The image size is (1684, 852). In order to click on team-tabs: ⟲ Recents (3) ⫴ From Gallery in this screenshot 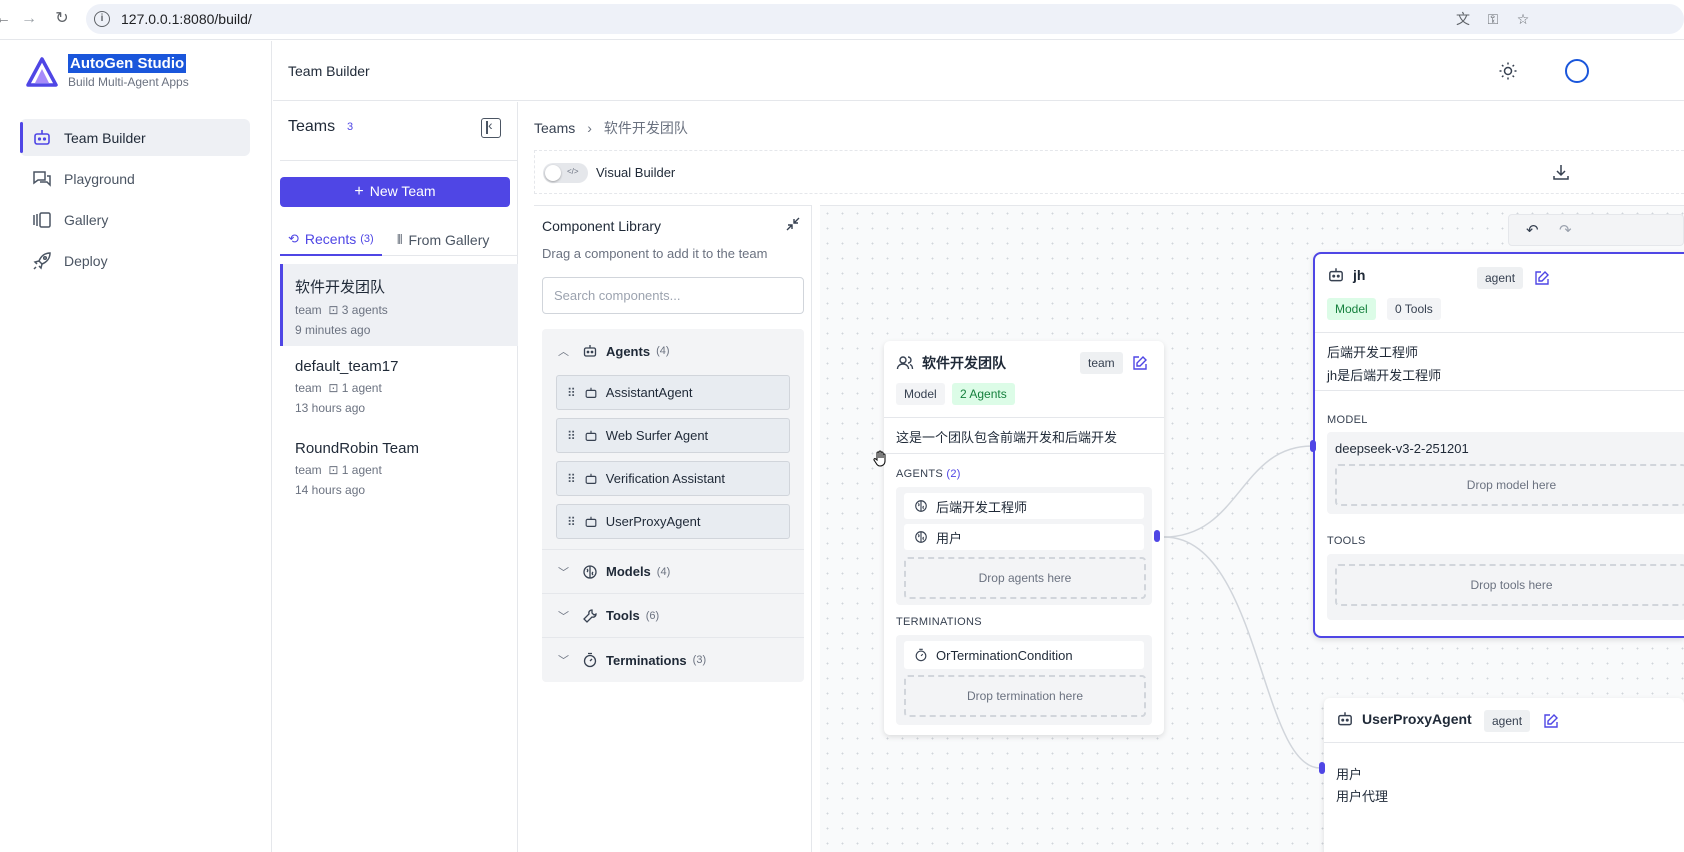, I will do `click(399, 240)`.